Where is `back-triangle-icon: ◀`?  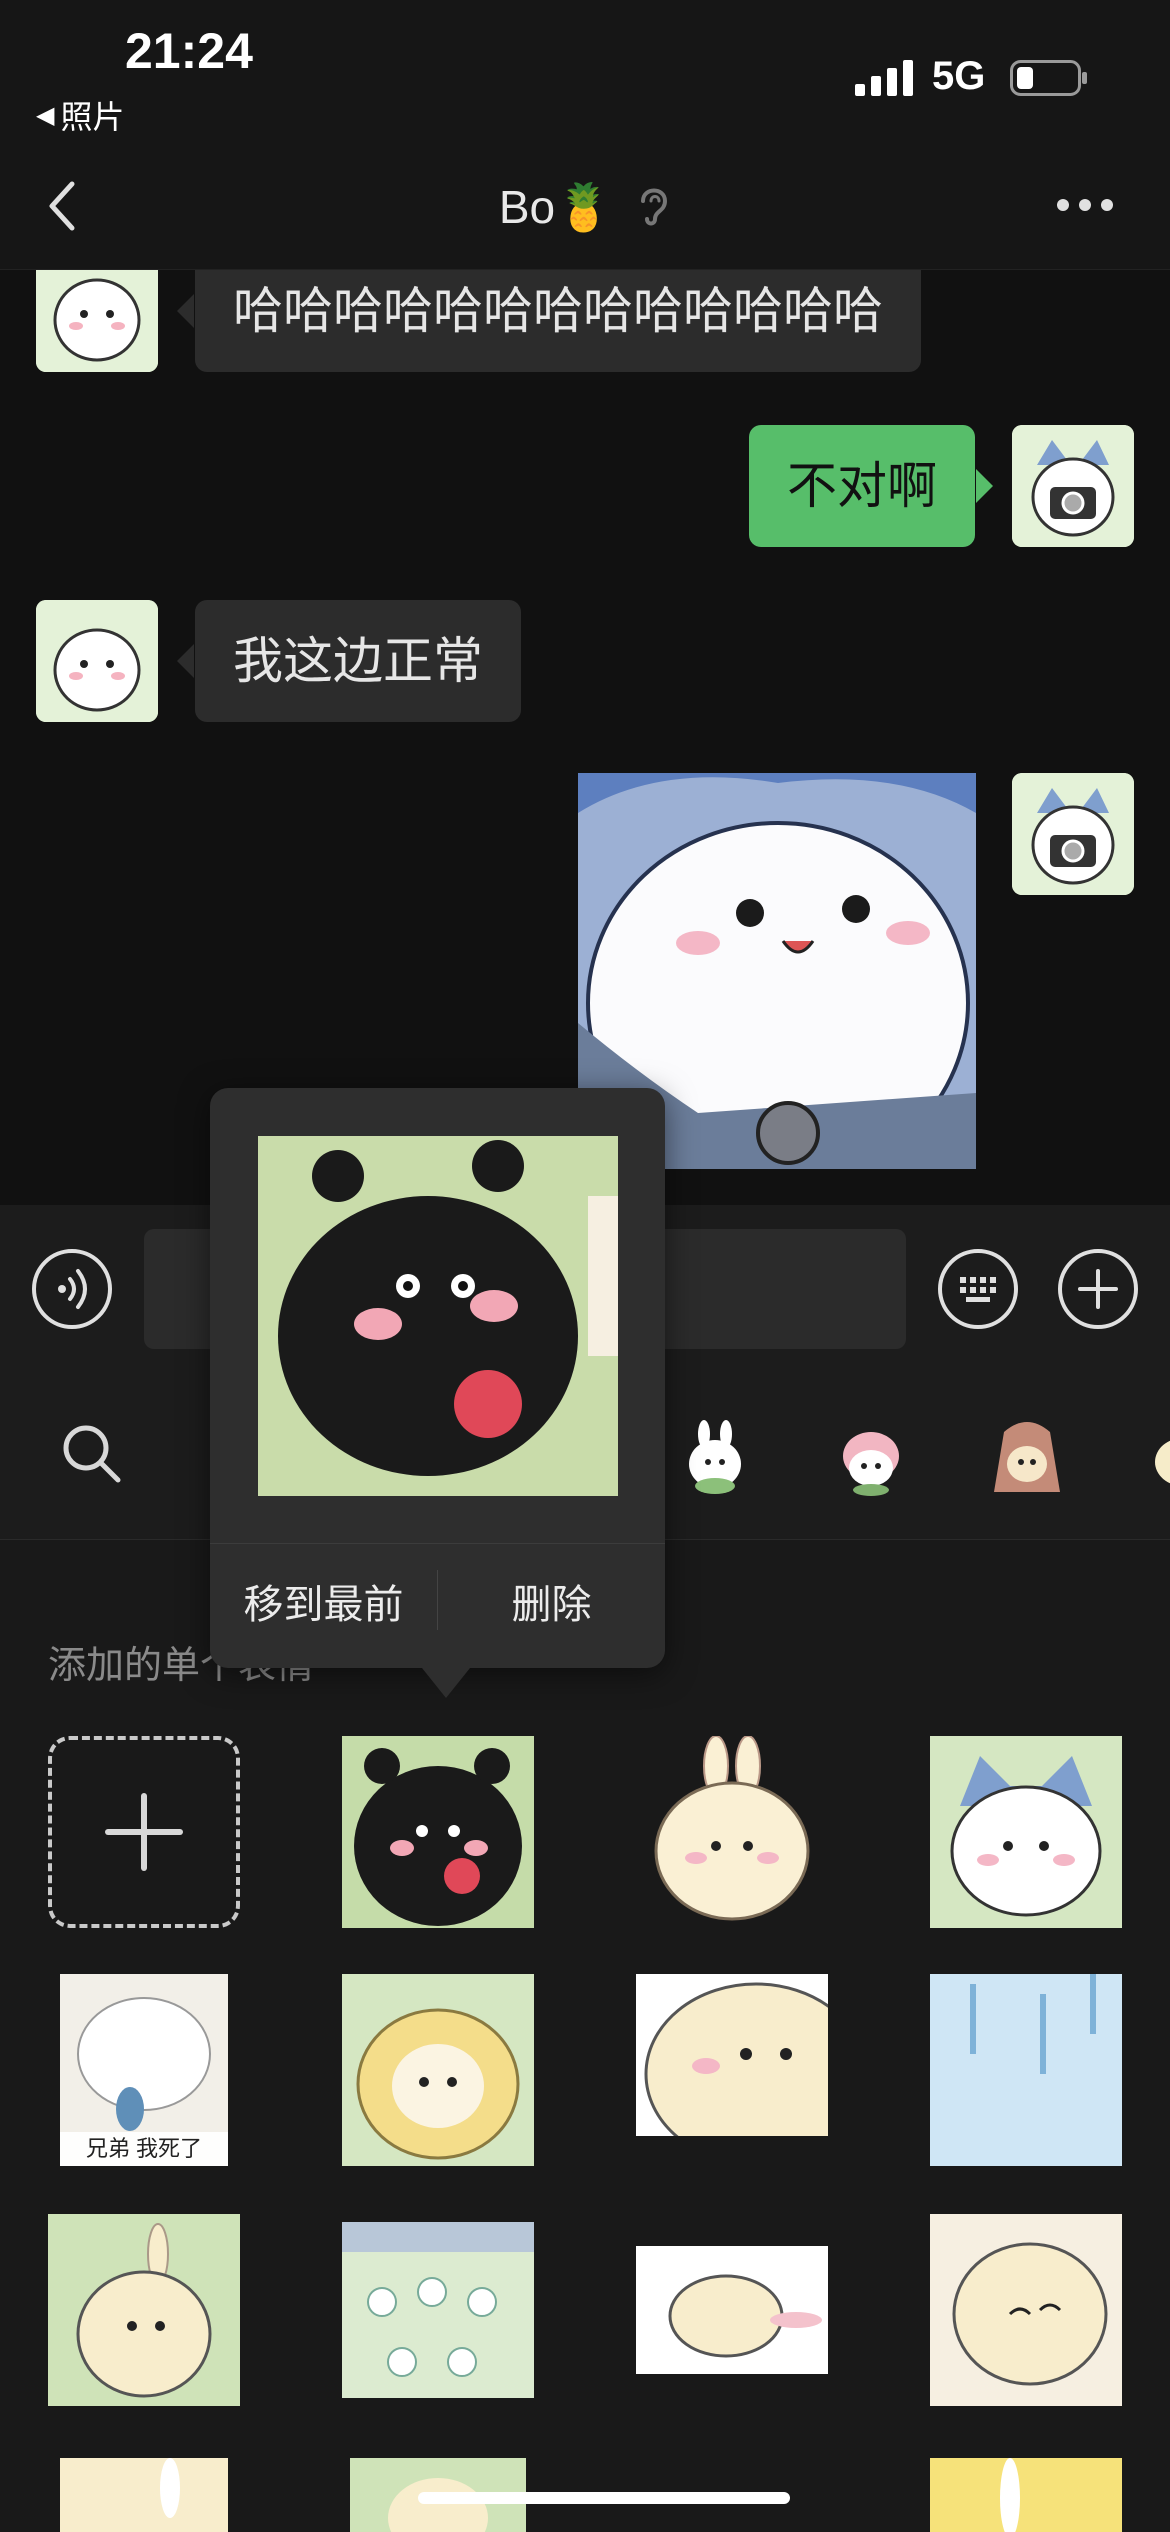 back-triangle-icon: ◀ is located at coordinates (45, 115).